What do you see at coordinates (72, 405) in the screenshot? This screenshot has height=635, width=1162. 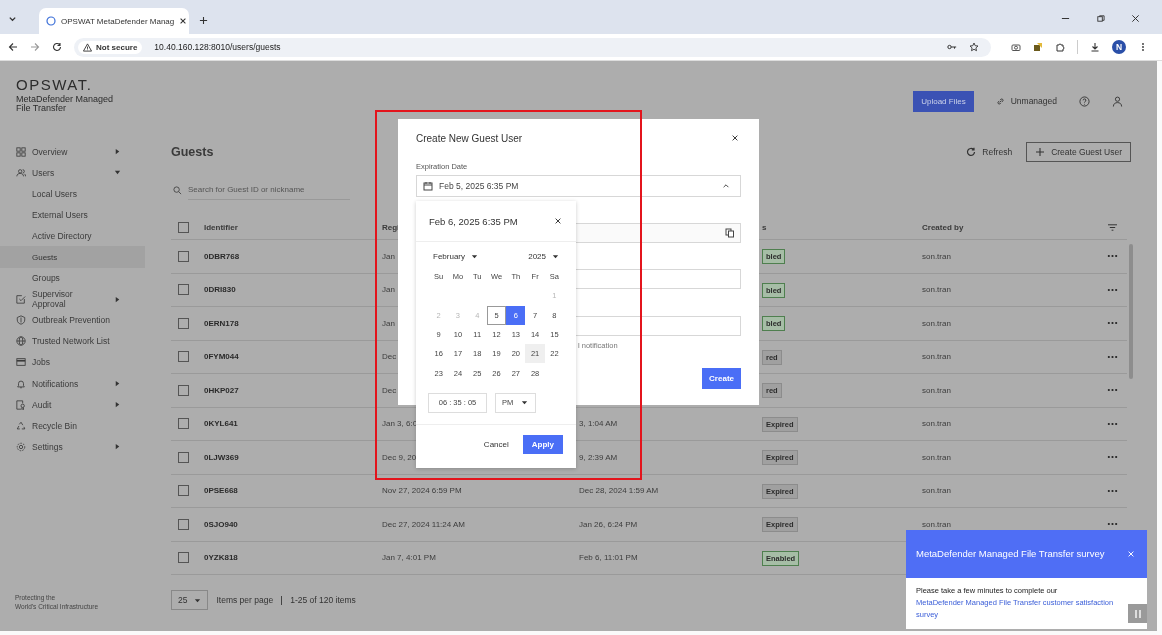 I see `sidebar-item: Audit` at bounding box center [72, 405].